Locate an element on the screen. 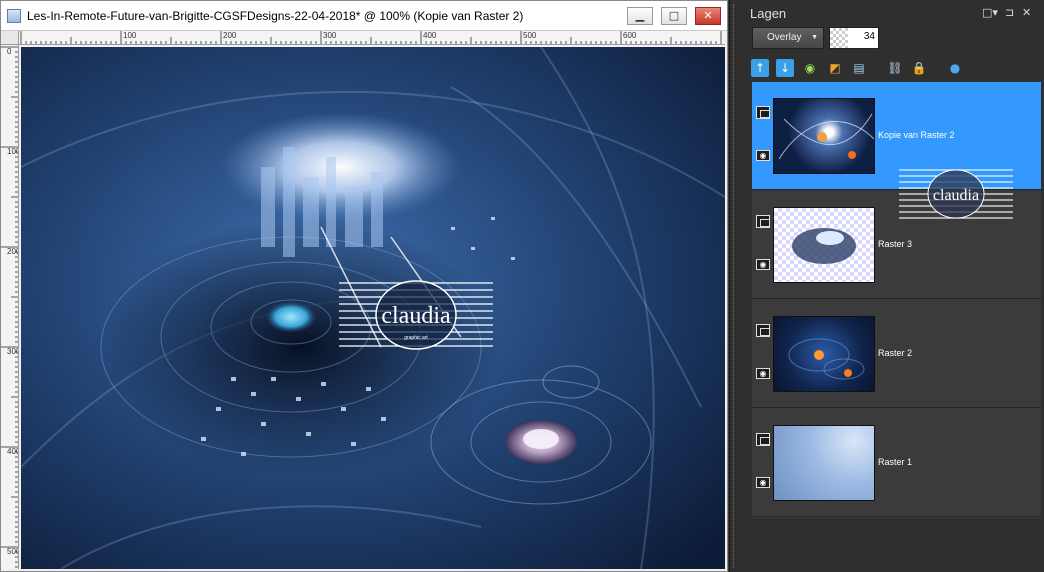 This screenshot has height=572, width=1044. panel-close-icon: ✕ is located at coordinates (1026, 12).